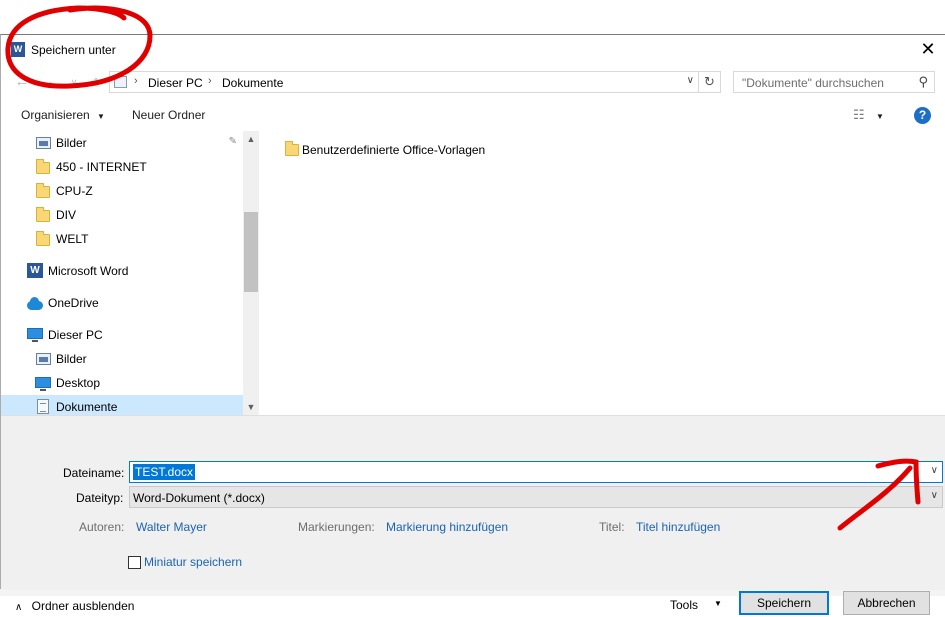 The image size is (945, 617). I want to click on computer-icon, so click(35, 335).